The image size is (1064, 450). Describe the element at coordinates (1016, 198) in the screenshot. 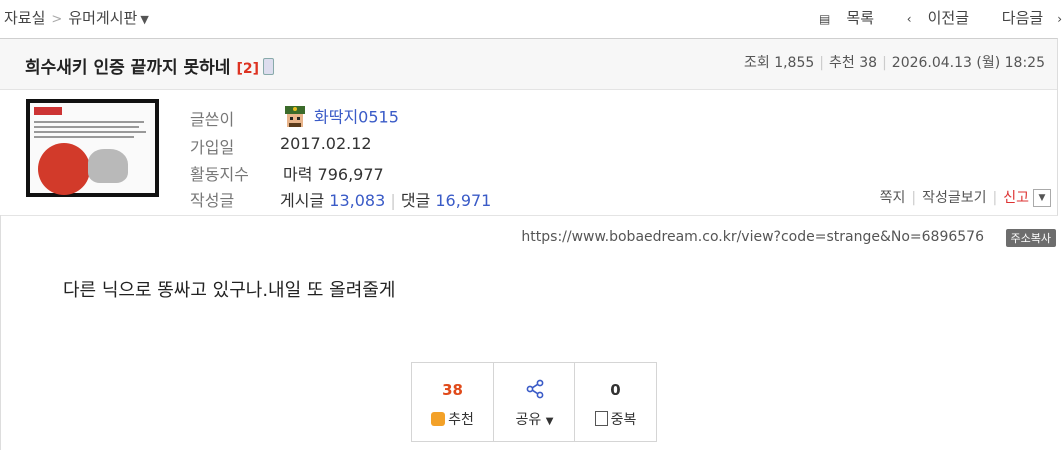

I see `report-button: 신고` at that location.